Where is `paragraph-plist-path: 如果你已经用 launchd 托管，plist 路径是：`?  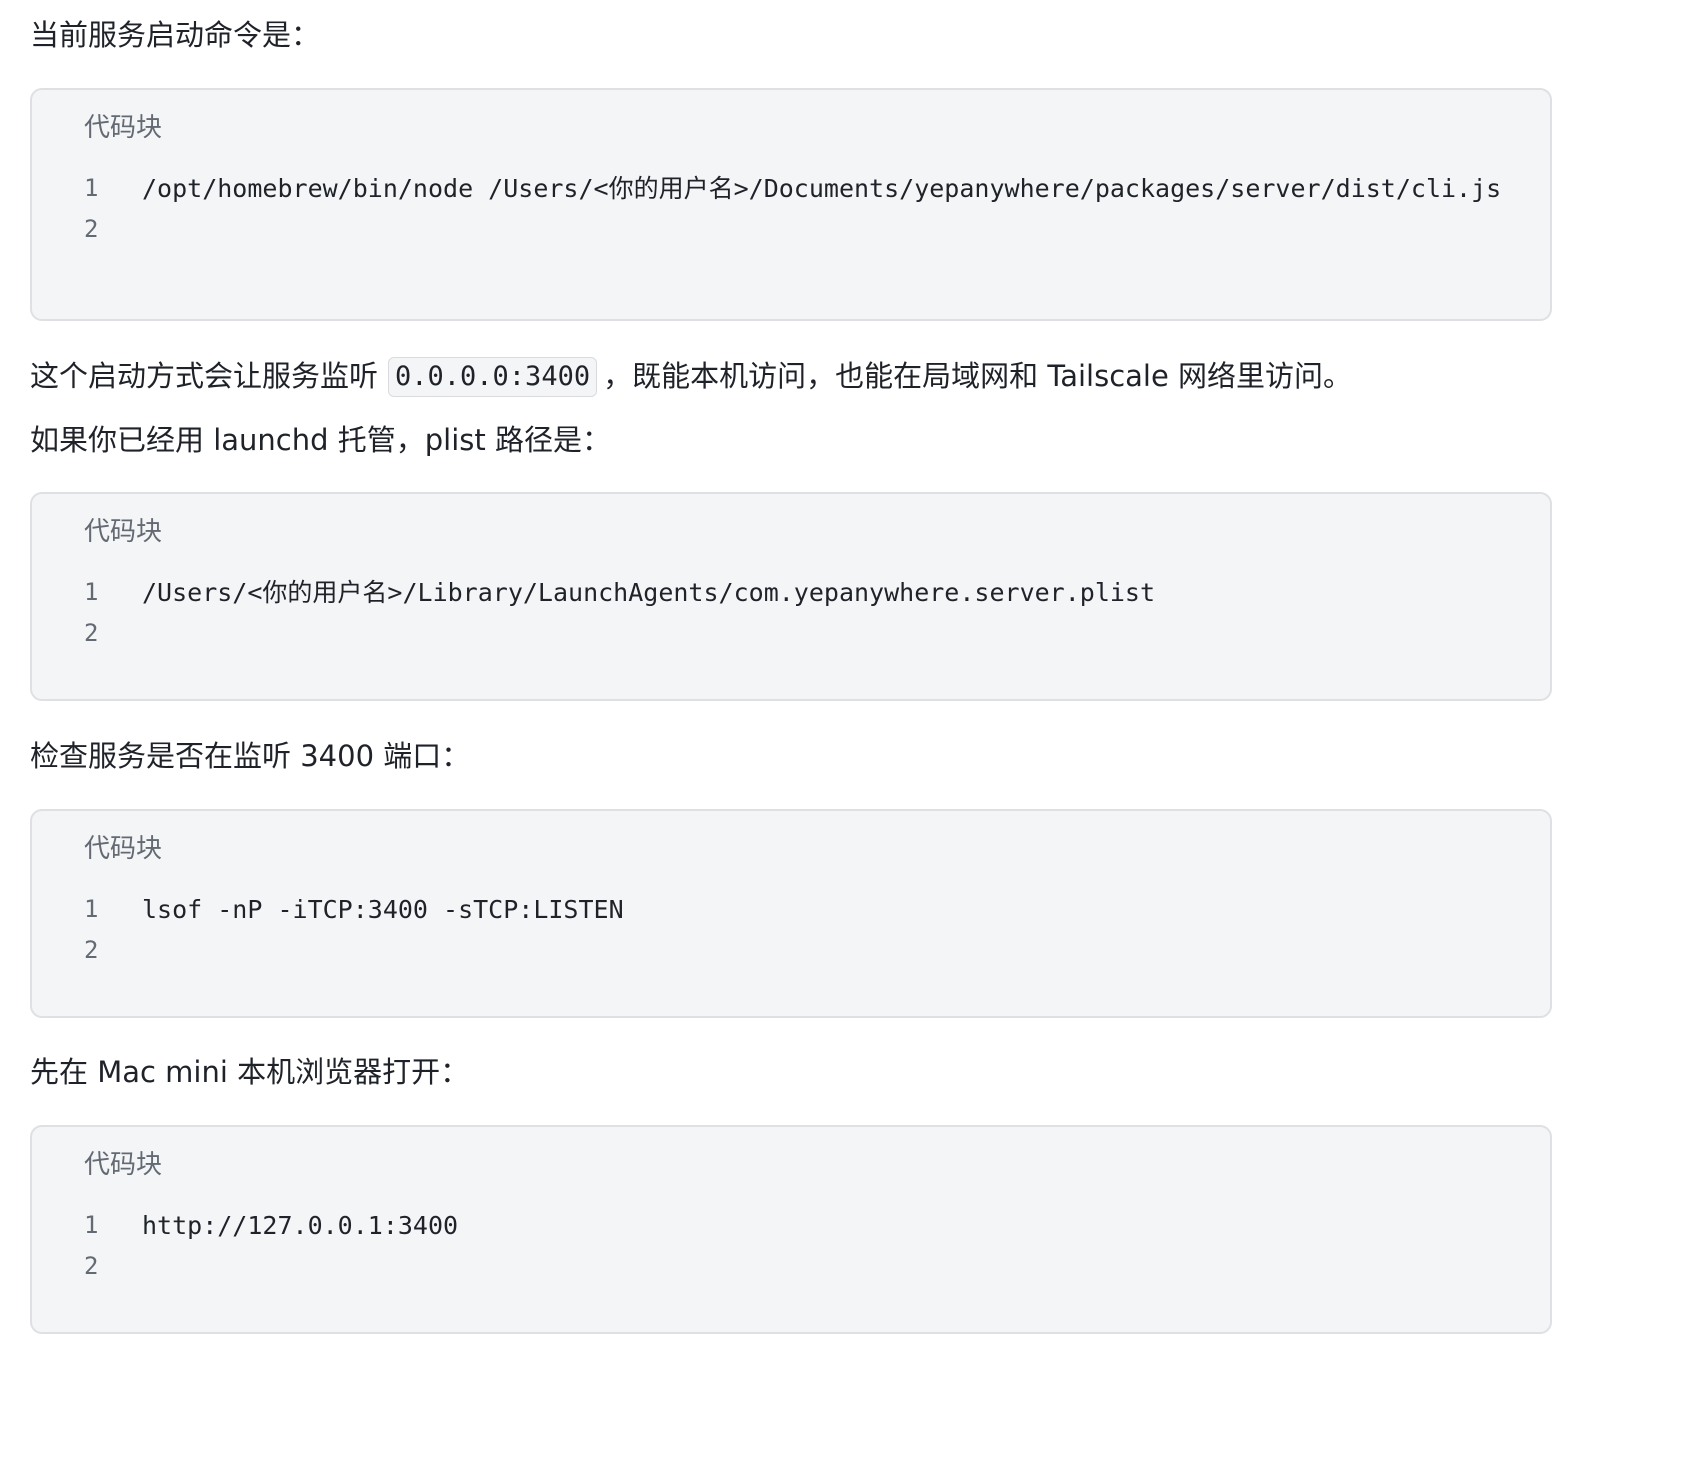 paragraph-plist-path: 如果你已经用 launchd 托管，plist 路径是： is located at coordinates (320, 440).